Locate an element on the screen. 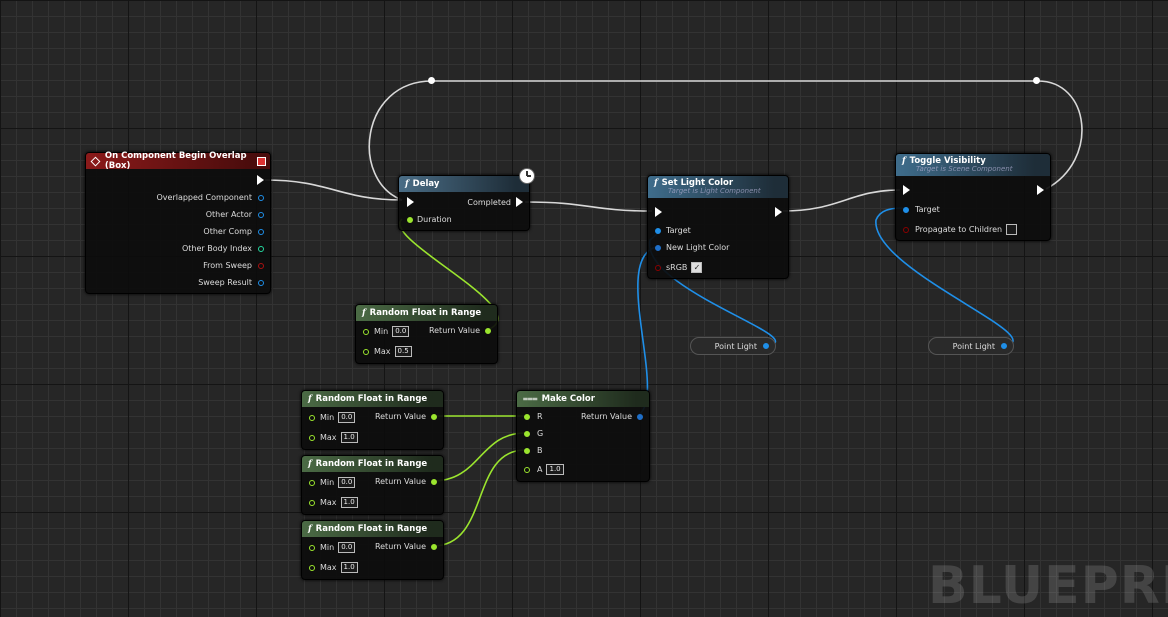 This screenshot has width=1168, height=617. event-output-row: Other Body Index is located at coordinates (223, 248).